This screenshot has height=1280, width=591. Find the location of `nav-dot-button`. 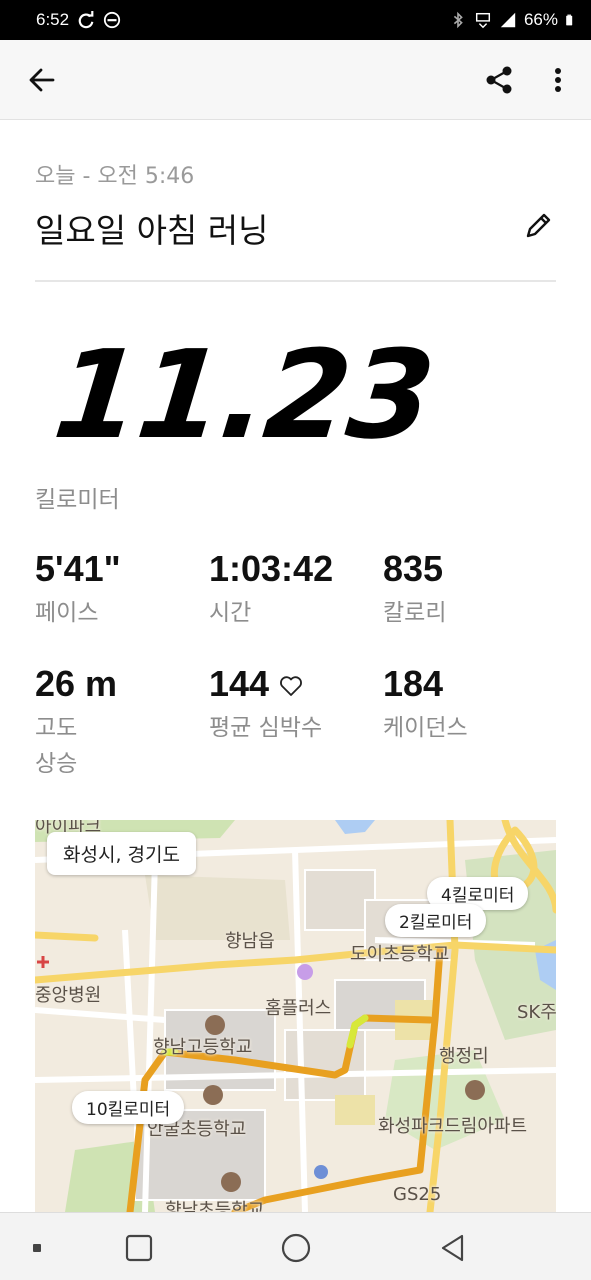

nav-dot-button is located at coordinates (37, 1248).